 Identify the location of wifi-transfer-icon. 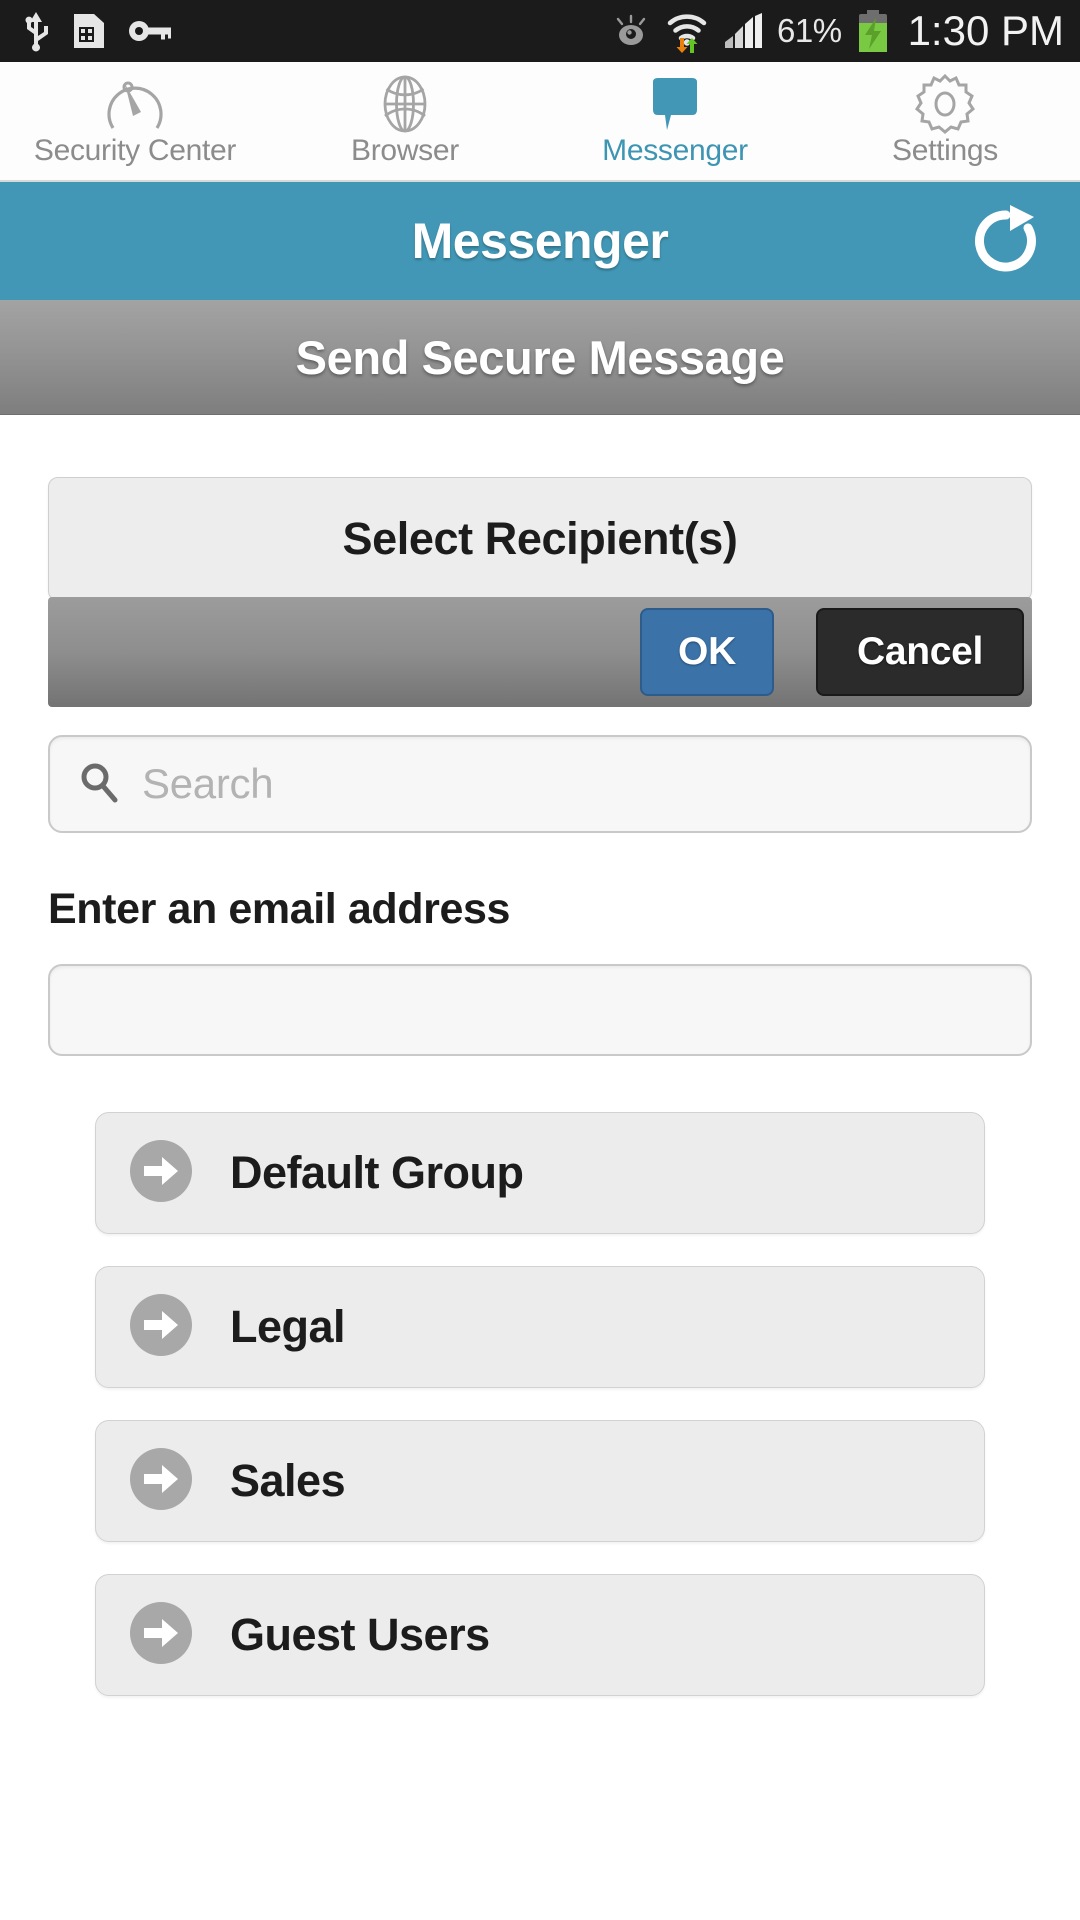
(687, 31).